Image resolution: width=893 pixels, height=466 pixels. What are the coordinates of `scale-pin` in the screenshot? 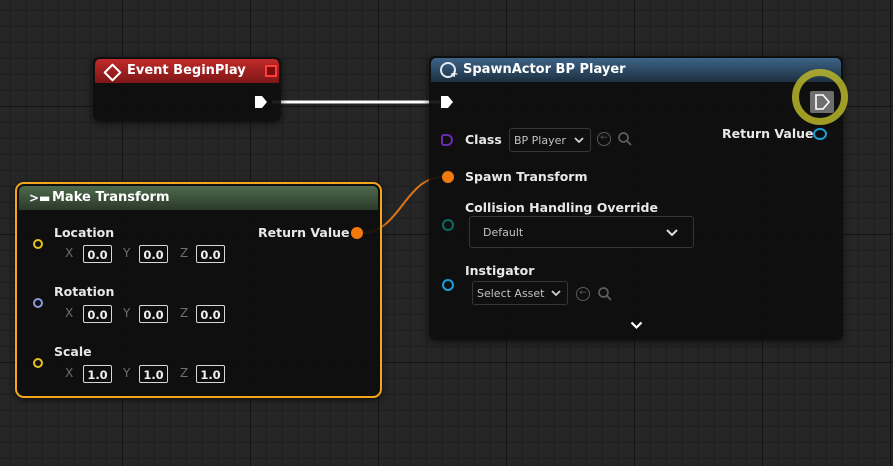 It's located at (38, 363).